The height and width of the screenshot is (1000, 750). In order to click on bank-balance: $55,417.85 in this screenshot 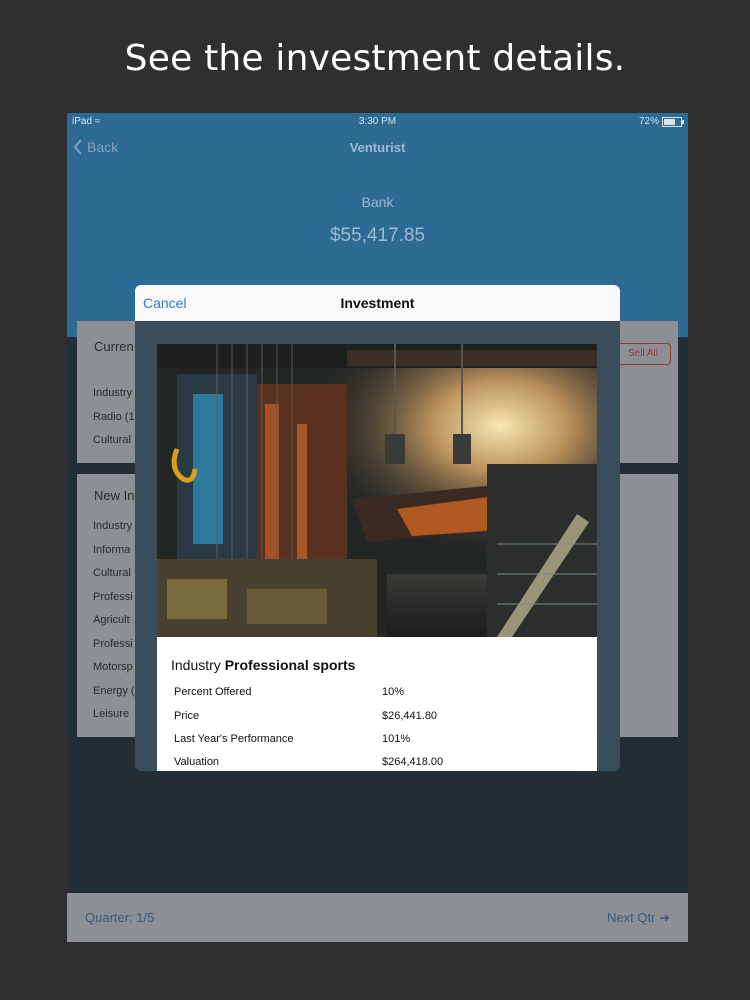, I will do `click(377, 235)`.